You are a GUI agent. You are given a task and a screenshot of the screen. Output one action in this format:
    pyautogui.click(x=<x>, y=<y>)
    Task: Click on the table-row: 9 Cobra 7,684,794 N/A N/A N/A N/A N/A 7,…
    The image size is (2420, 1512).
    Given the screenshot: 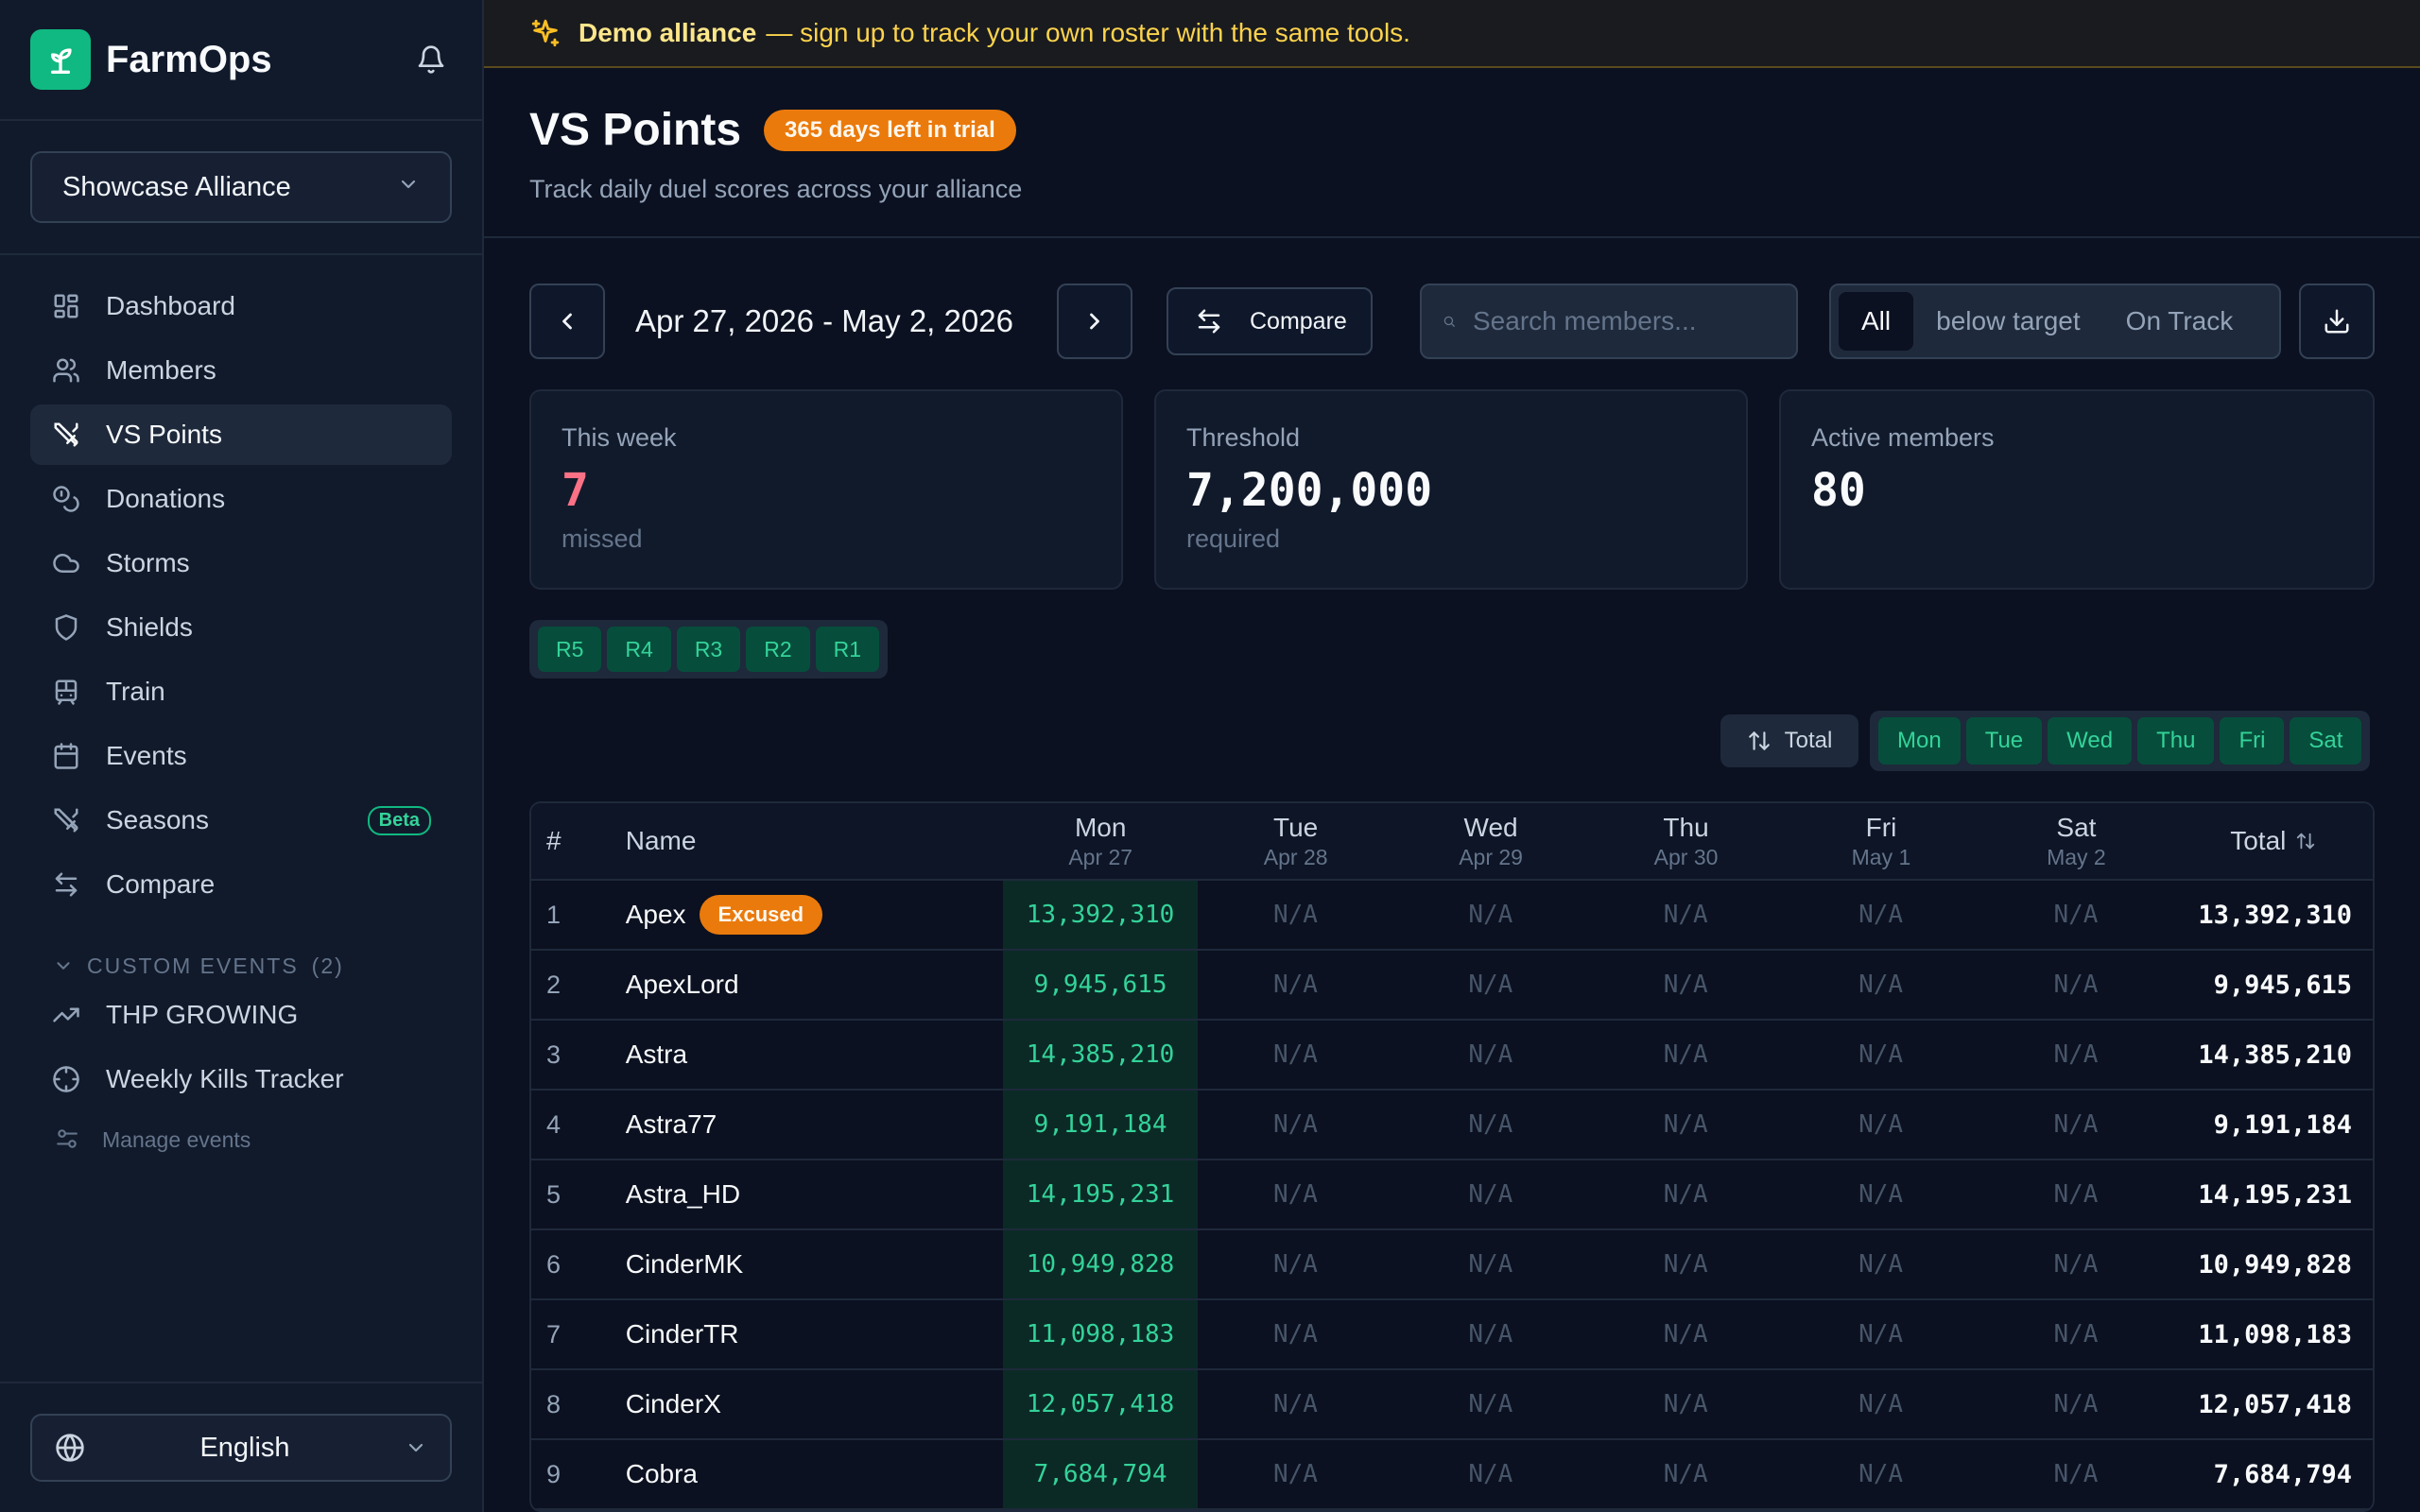 What is the action you would take?
    pyautogui.click(x=1452, y=1475)
    